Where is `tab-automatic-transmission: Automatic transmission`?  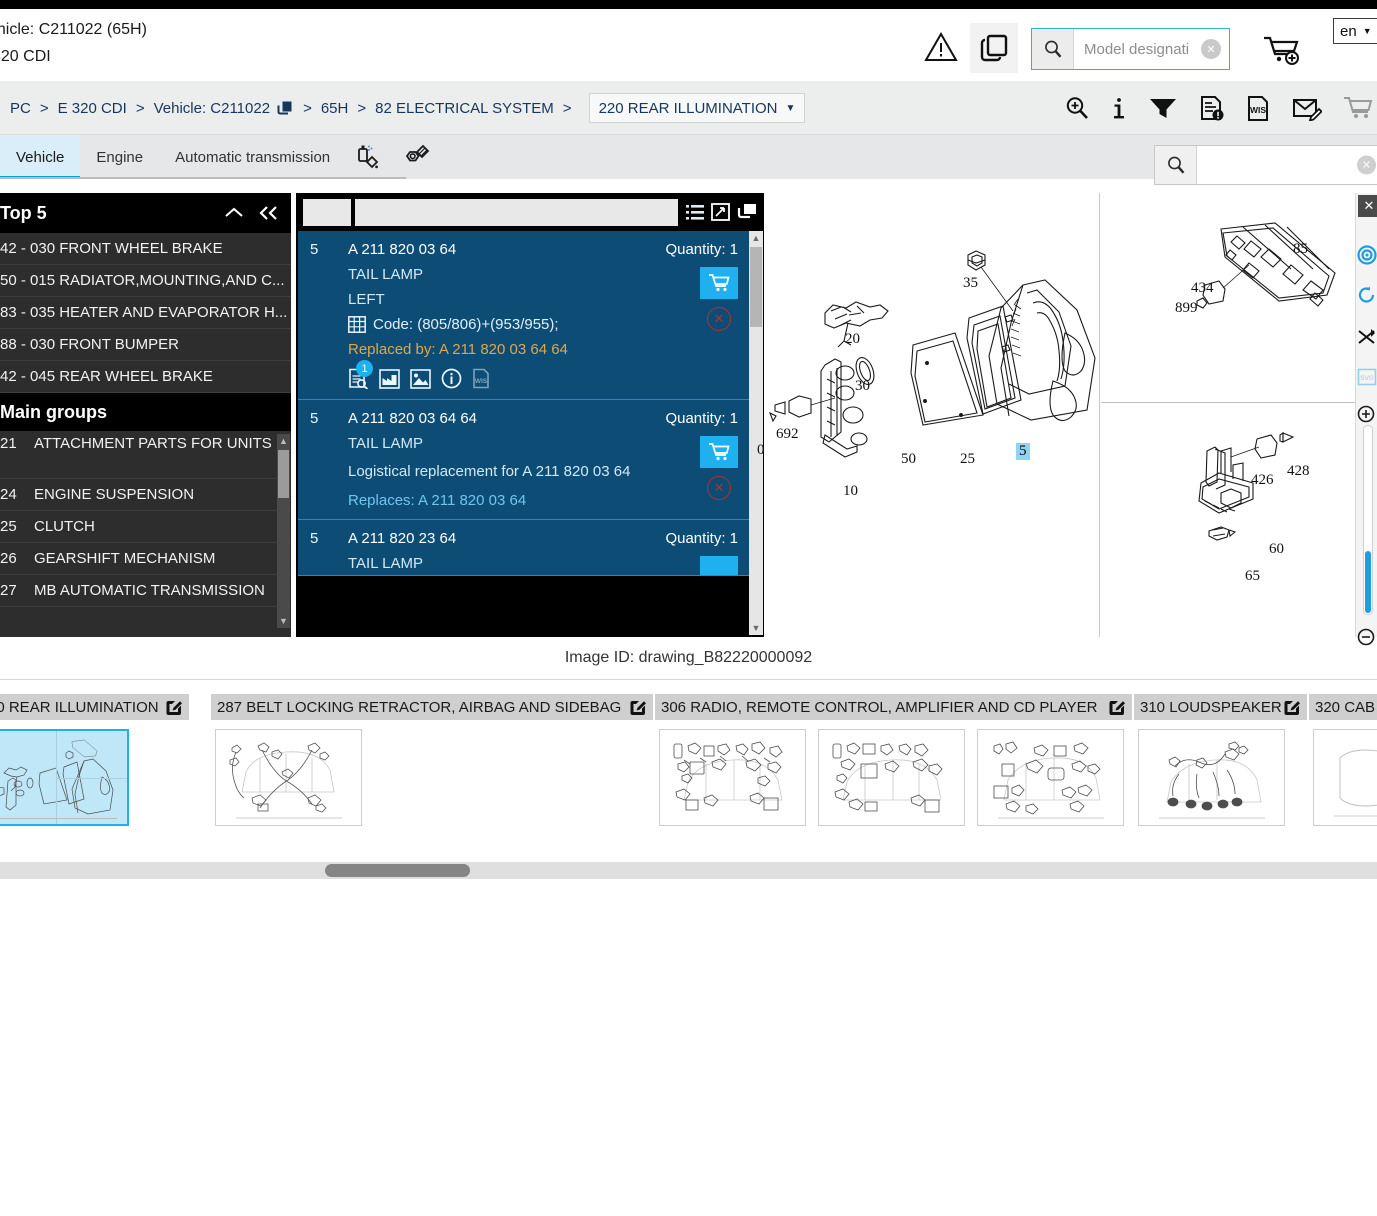
tab-automatic-transmission: Automatic transmission is located at coordinates (252, 157).